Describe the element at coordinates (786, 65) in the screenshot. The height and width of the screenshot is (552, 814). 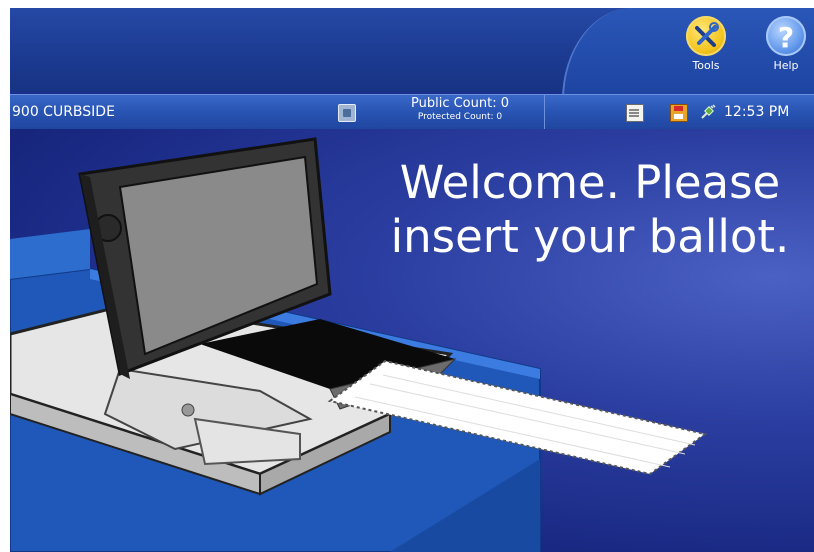
I see `help-label: Help` at that location.